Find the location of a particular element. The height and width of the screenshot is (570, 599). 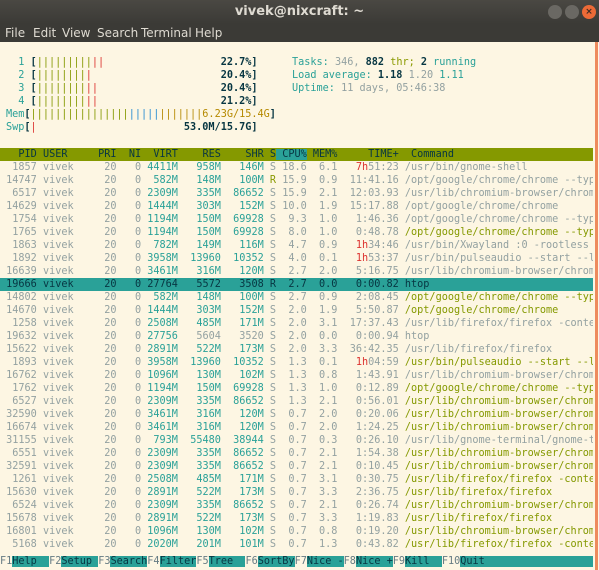

state: S is located at coordinates (270, 466).